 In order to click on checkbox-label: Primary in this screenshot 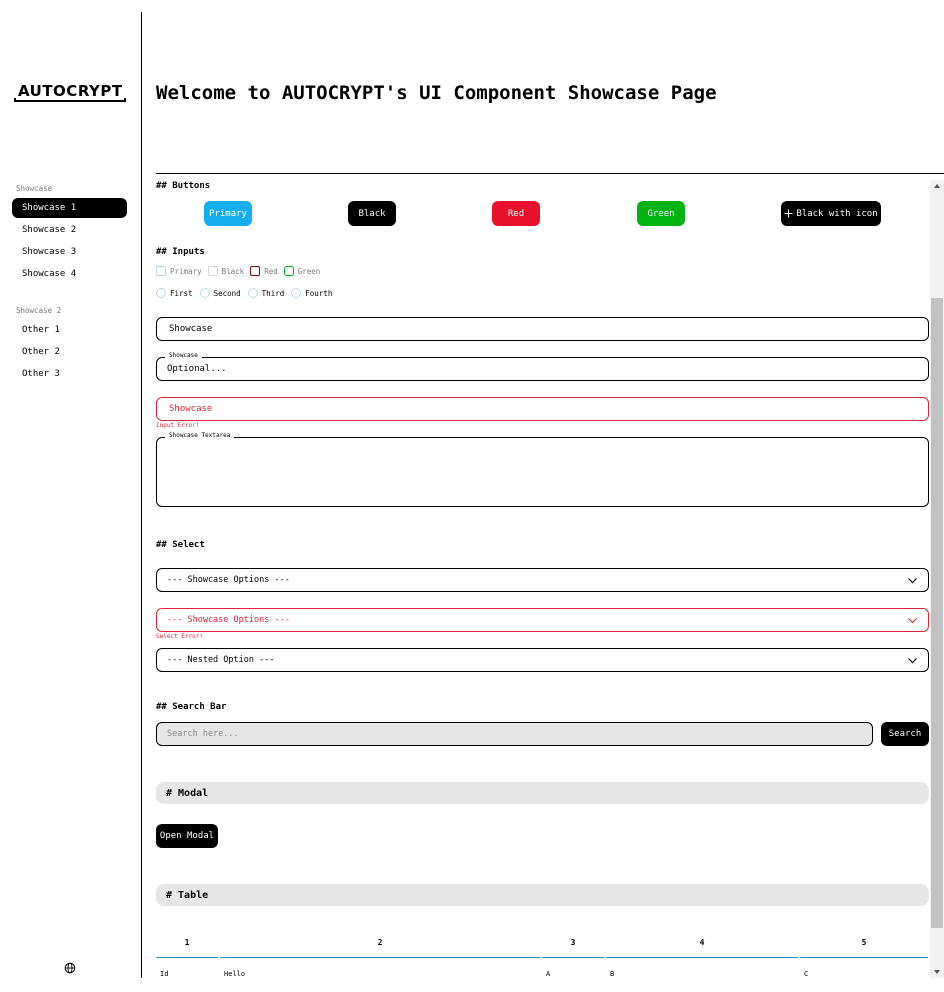, I will do `click(186, 271)`.